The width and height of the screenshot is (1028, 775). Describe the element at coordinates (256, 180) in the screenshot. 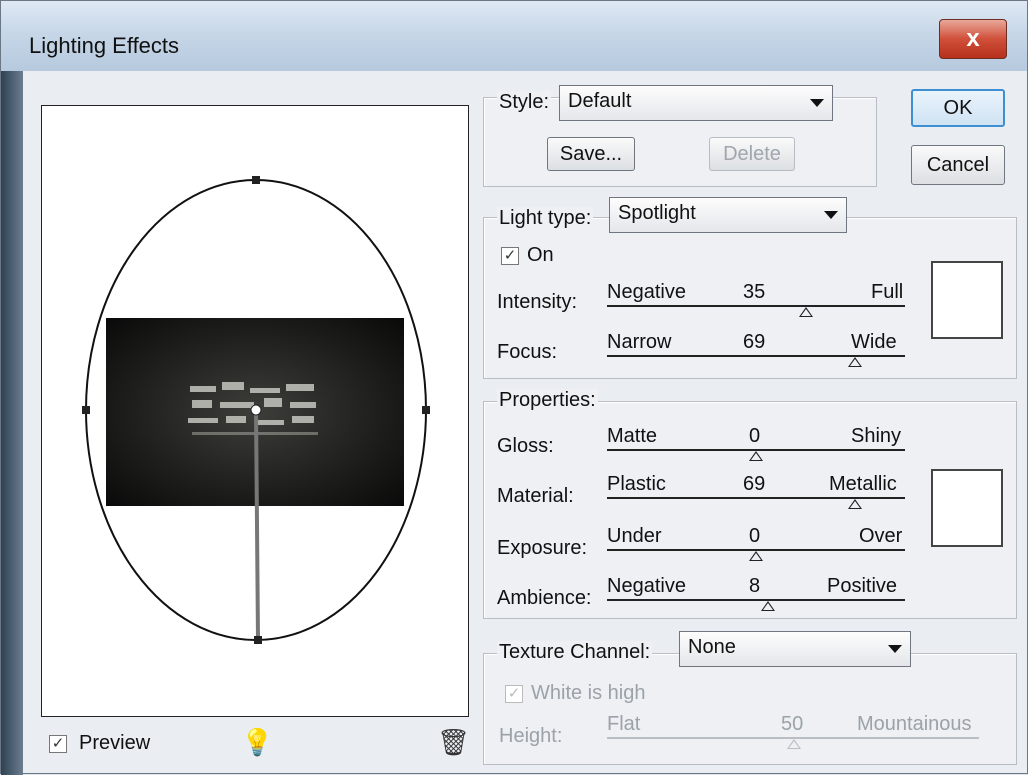

I see `light-handle-top` at that location.